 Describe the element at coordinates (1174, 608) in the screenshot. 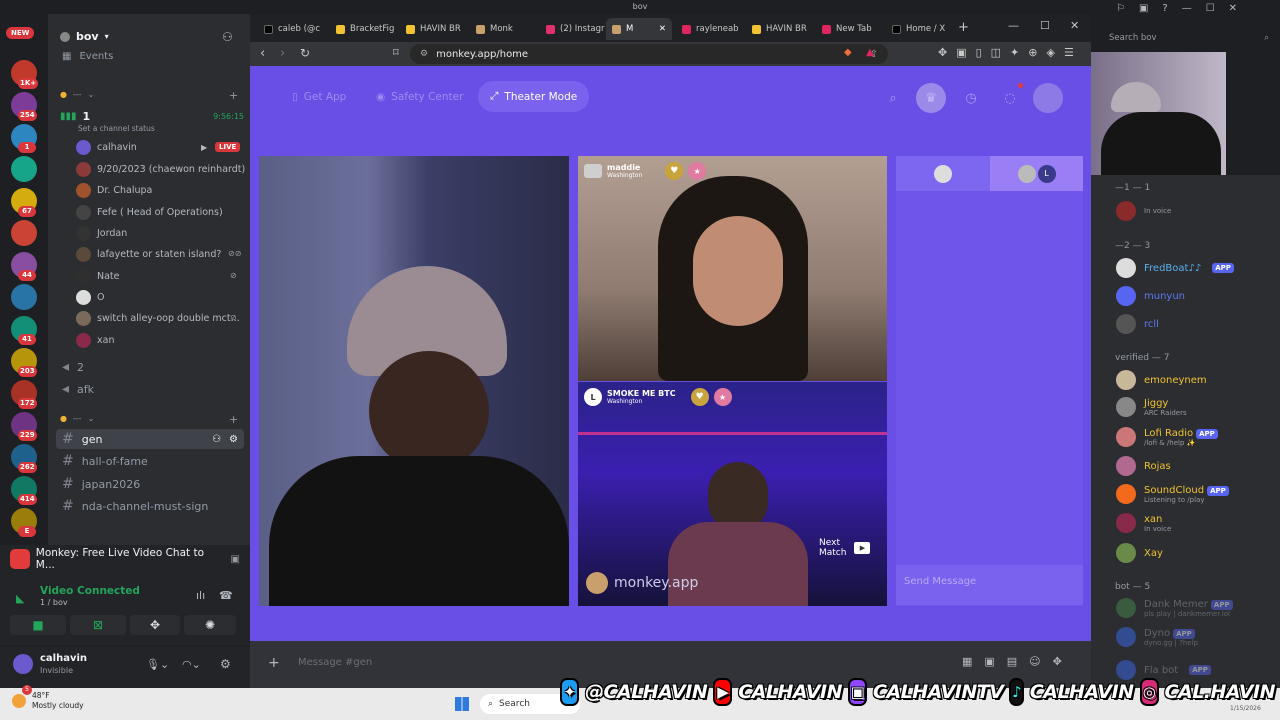

I see `member-item: Dank Memer APP pls play | dankmemer.lol` at that location.